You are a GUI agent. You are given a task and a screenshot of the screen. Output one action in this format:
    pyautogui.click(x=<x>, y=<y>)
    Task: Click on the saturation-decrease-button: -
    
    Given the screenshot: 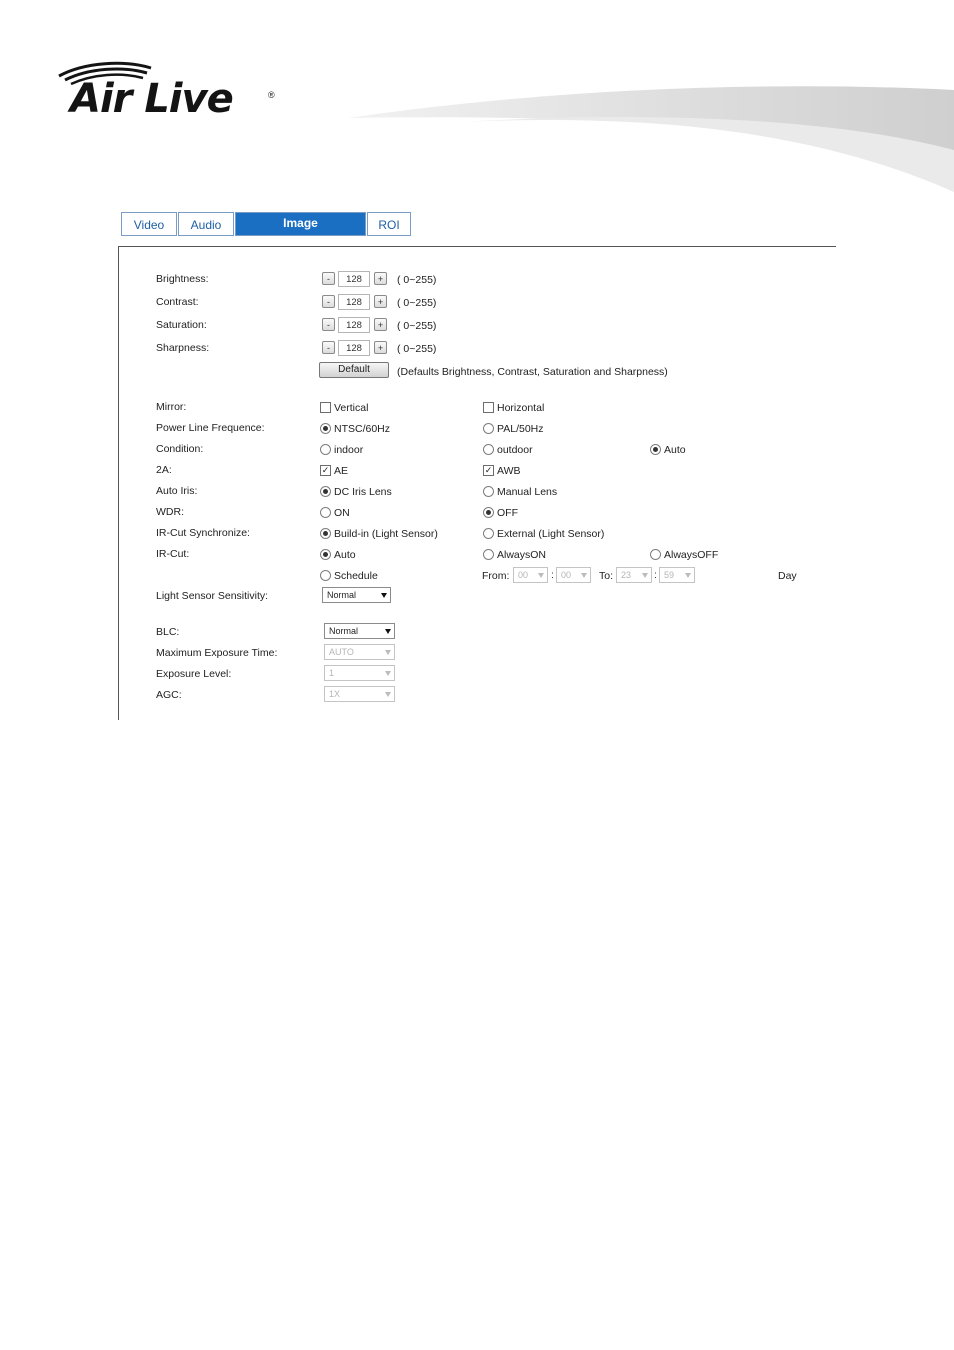 What is the action you would take?
    pyautogui.click(x=328, y=324)
    